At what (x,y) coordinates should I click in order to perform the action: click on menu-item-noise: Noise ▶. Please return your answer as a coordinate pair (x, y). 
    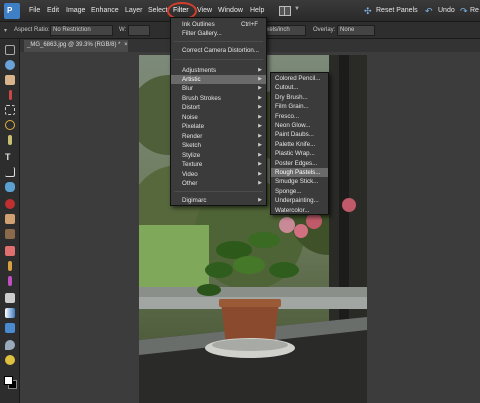
    Looking at the image, I should click on (218, 117).